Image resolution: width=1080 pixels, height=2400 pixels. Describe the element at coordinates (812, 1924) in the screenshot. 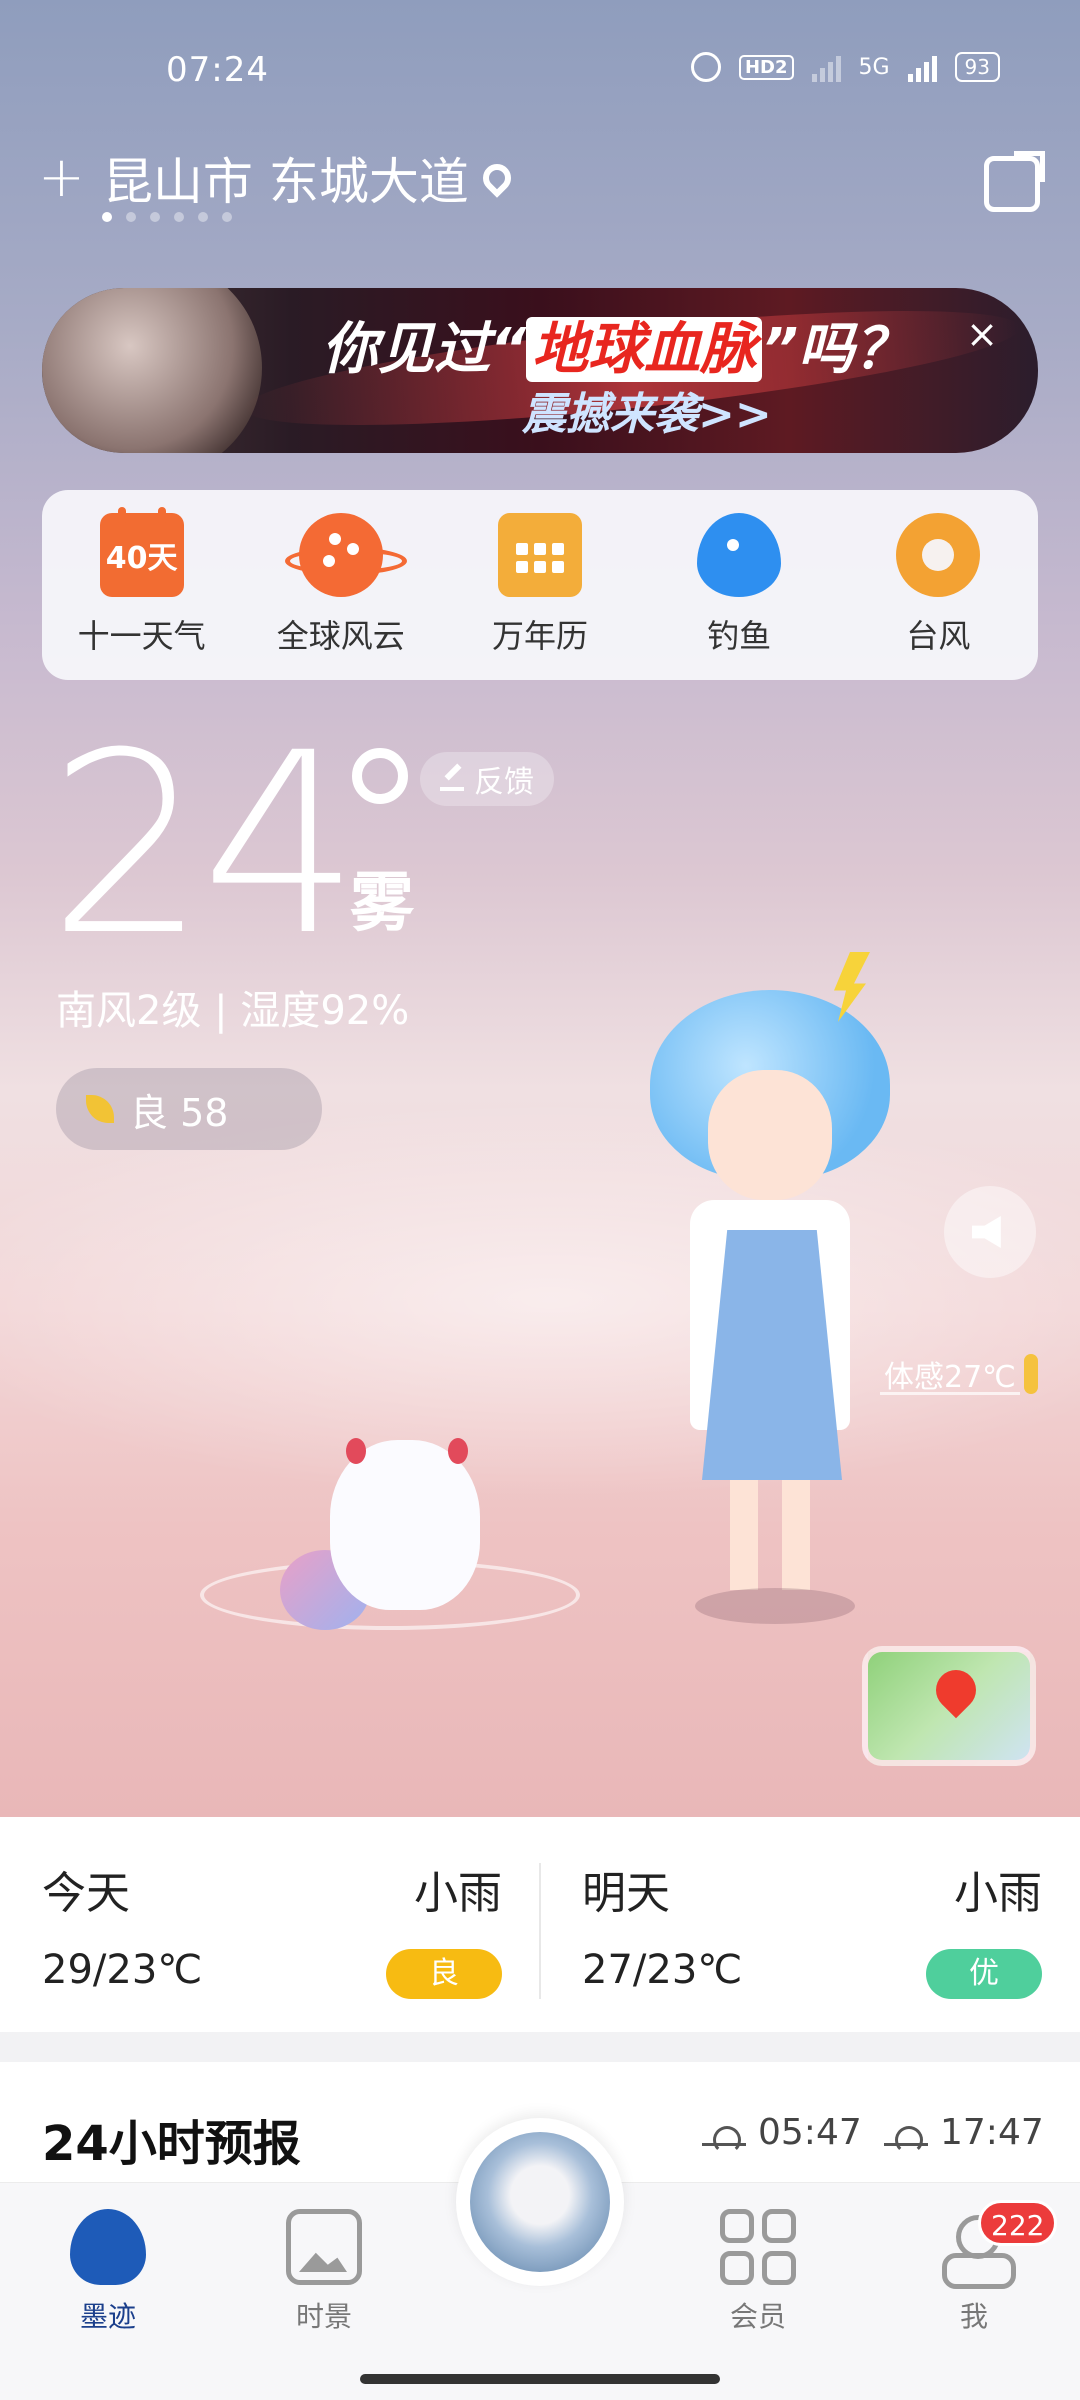

I see `forecast-tomorrow: 明天 小雨 27/23℃ 优` at that location.